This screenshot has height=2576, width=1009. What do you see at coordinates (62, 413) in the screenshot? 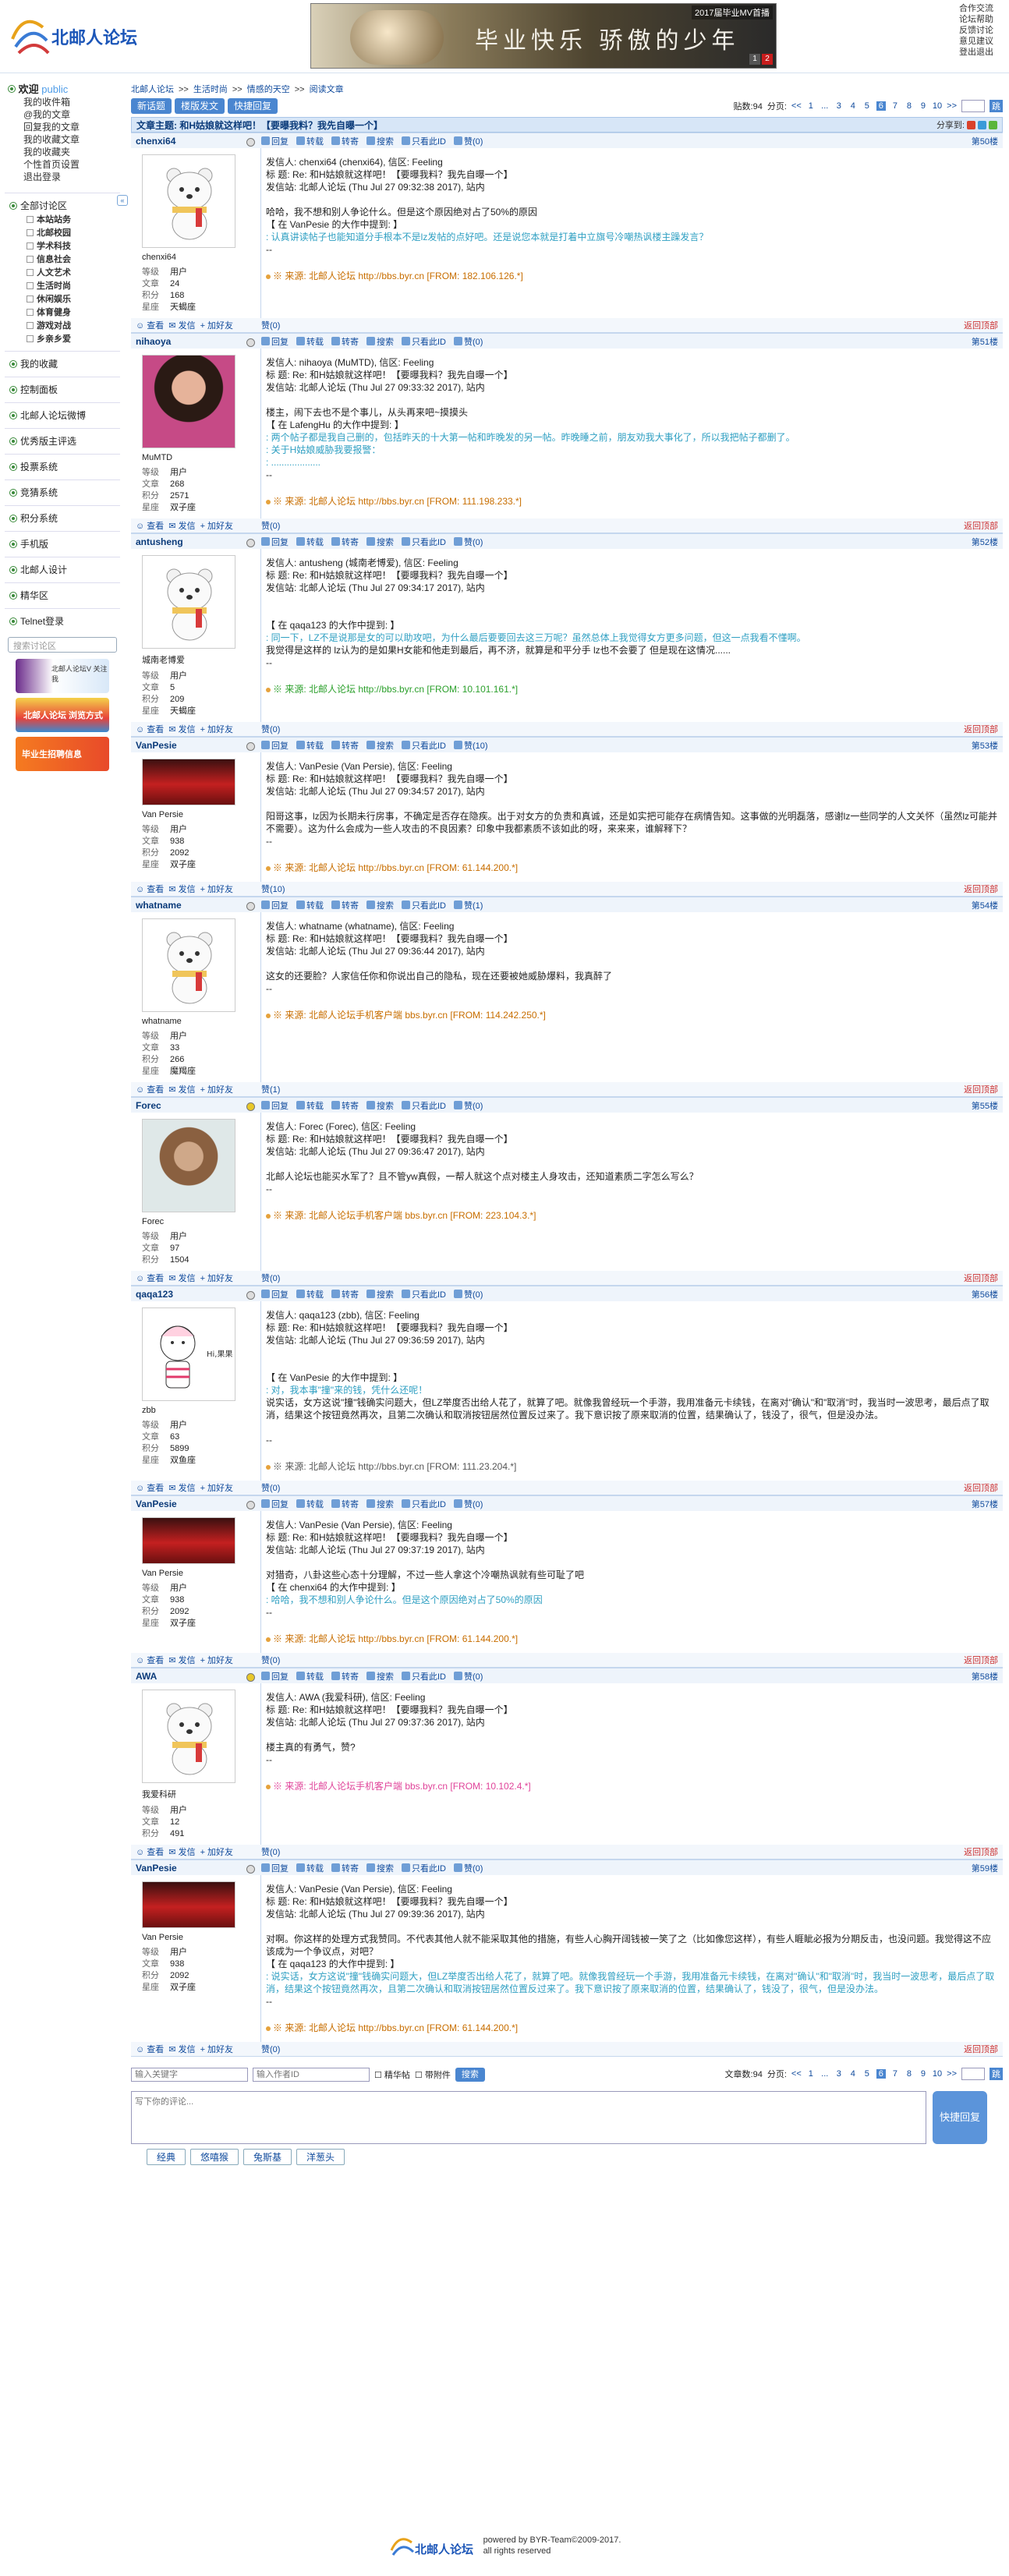
I see `menu-item: 北邮人论坛微博` at bounding box center [62, 413].